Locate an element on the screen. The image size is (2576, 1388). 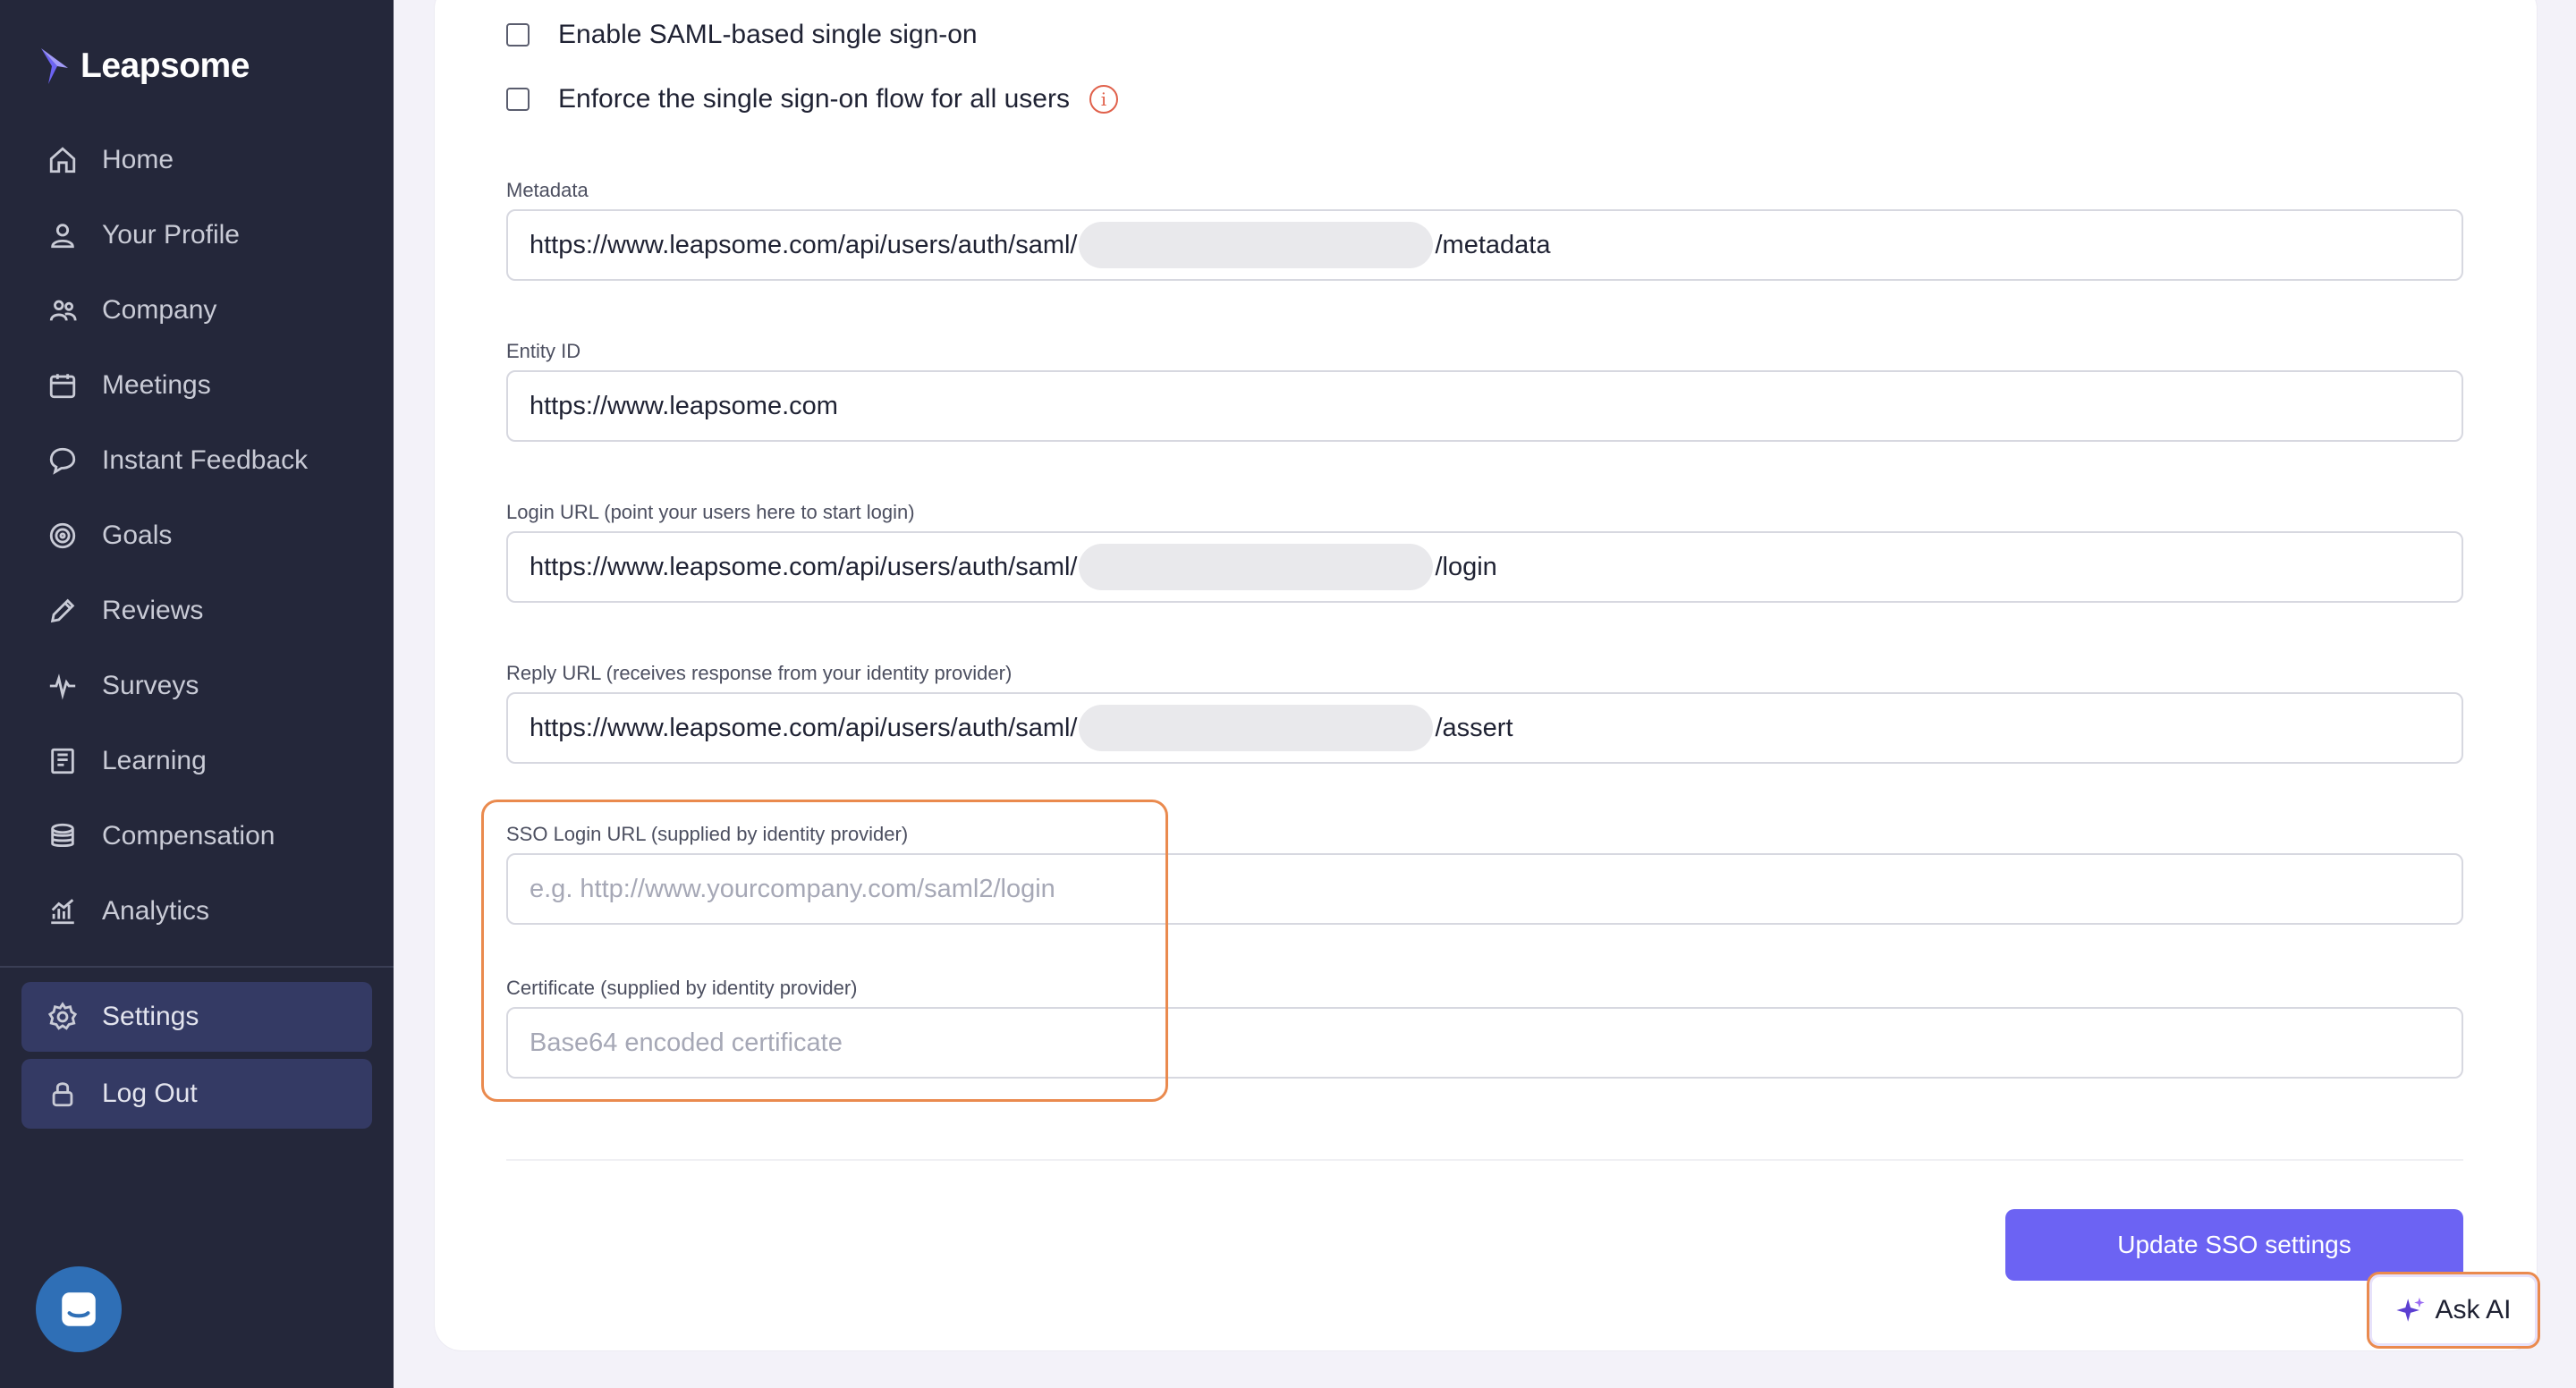
sparkle-icon is located at coordinates (2411, 1310).